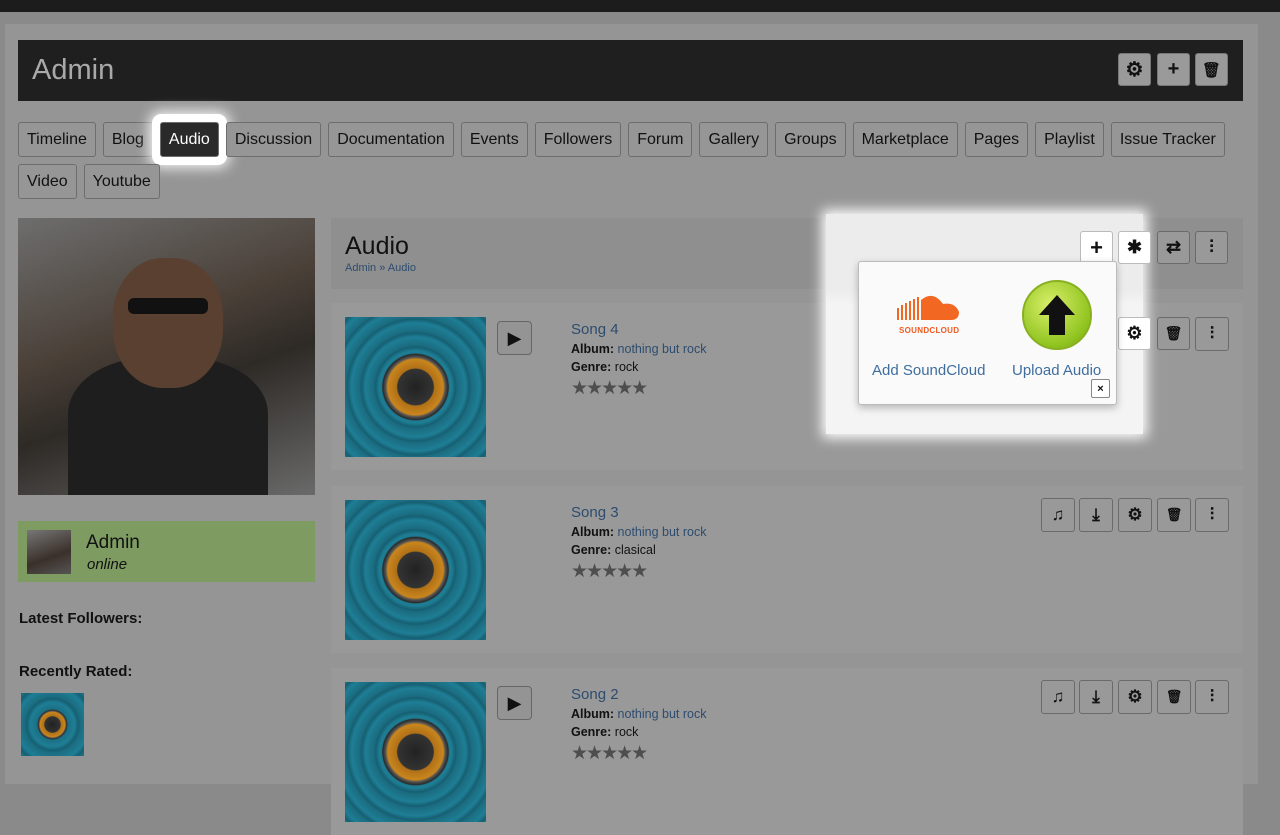 This screenshot has height=835, width=1280. I want to click on tab-forum: Forum, so click(660, 139).